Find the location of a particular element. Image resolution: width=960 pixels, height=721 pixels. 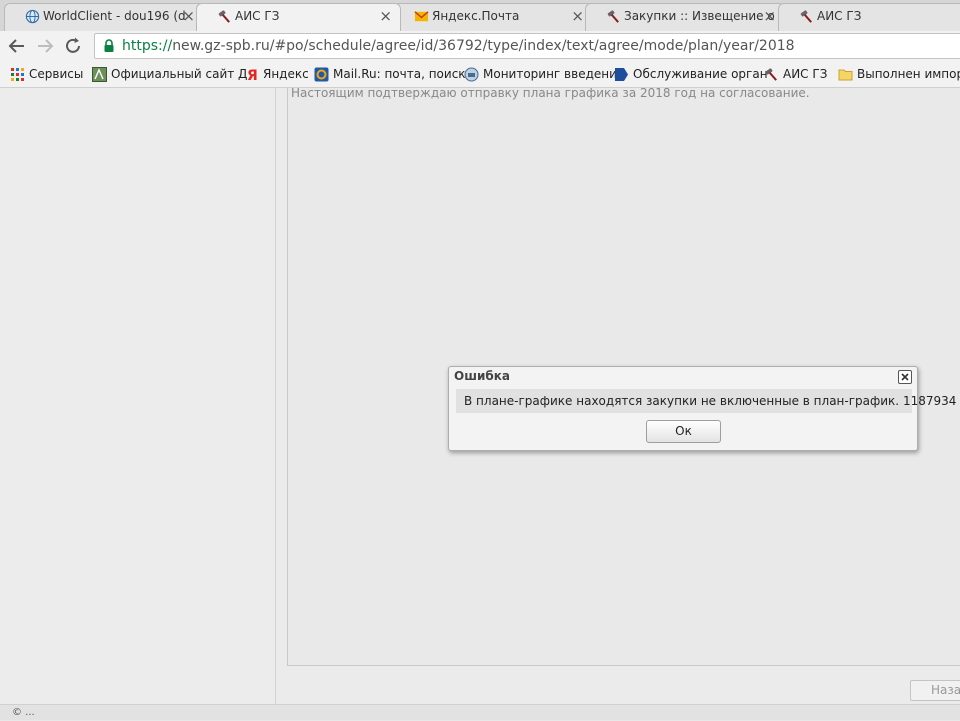

tab-worldclient: WorldClient - dou196 (d × is located at coordinates (104, 17).